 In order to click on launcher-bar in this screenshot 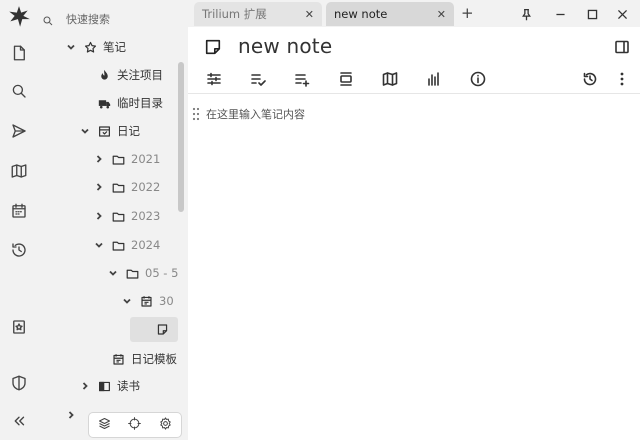, I will do `click(19, 220)`.